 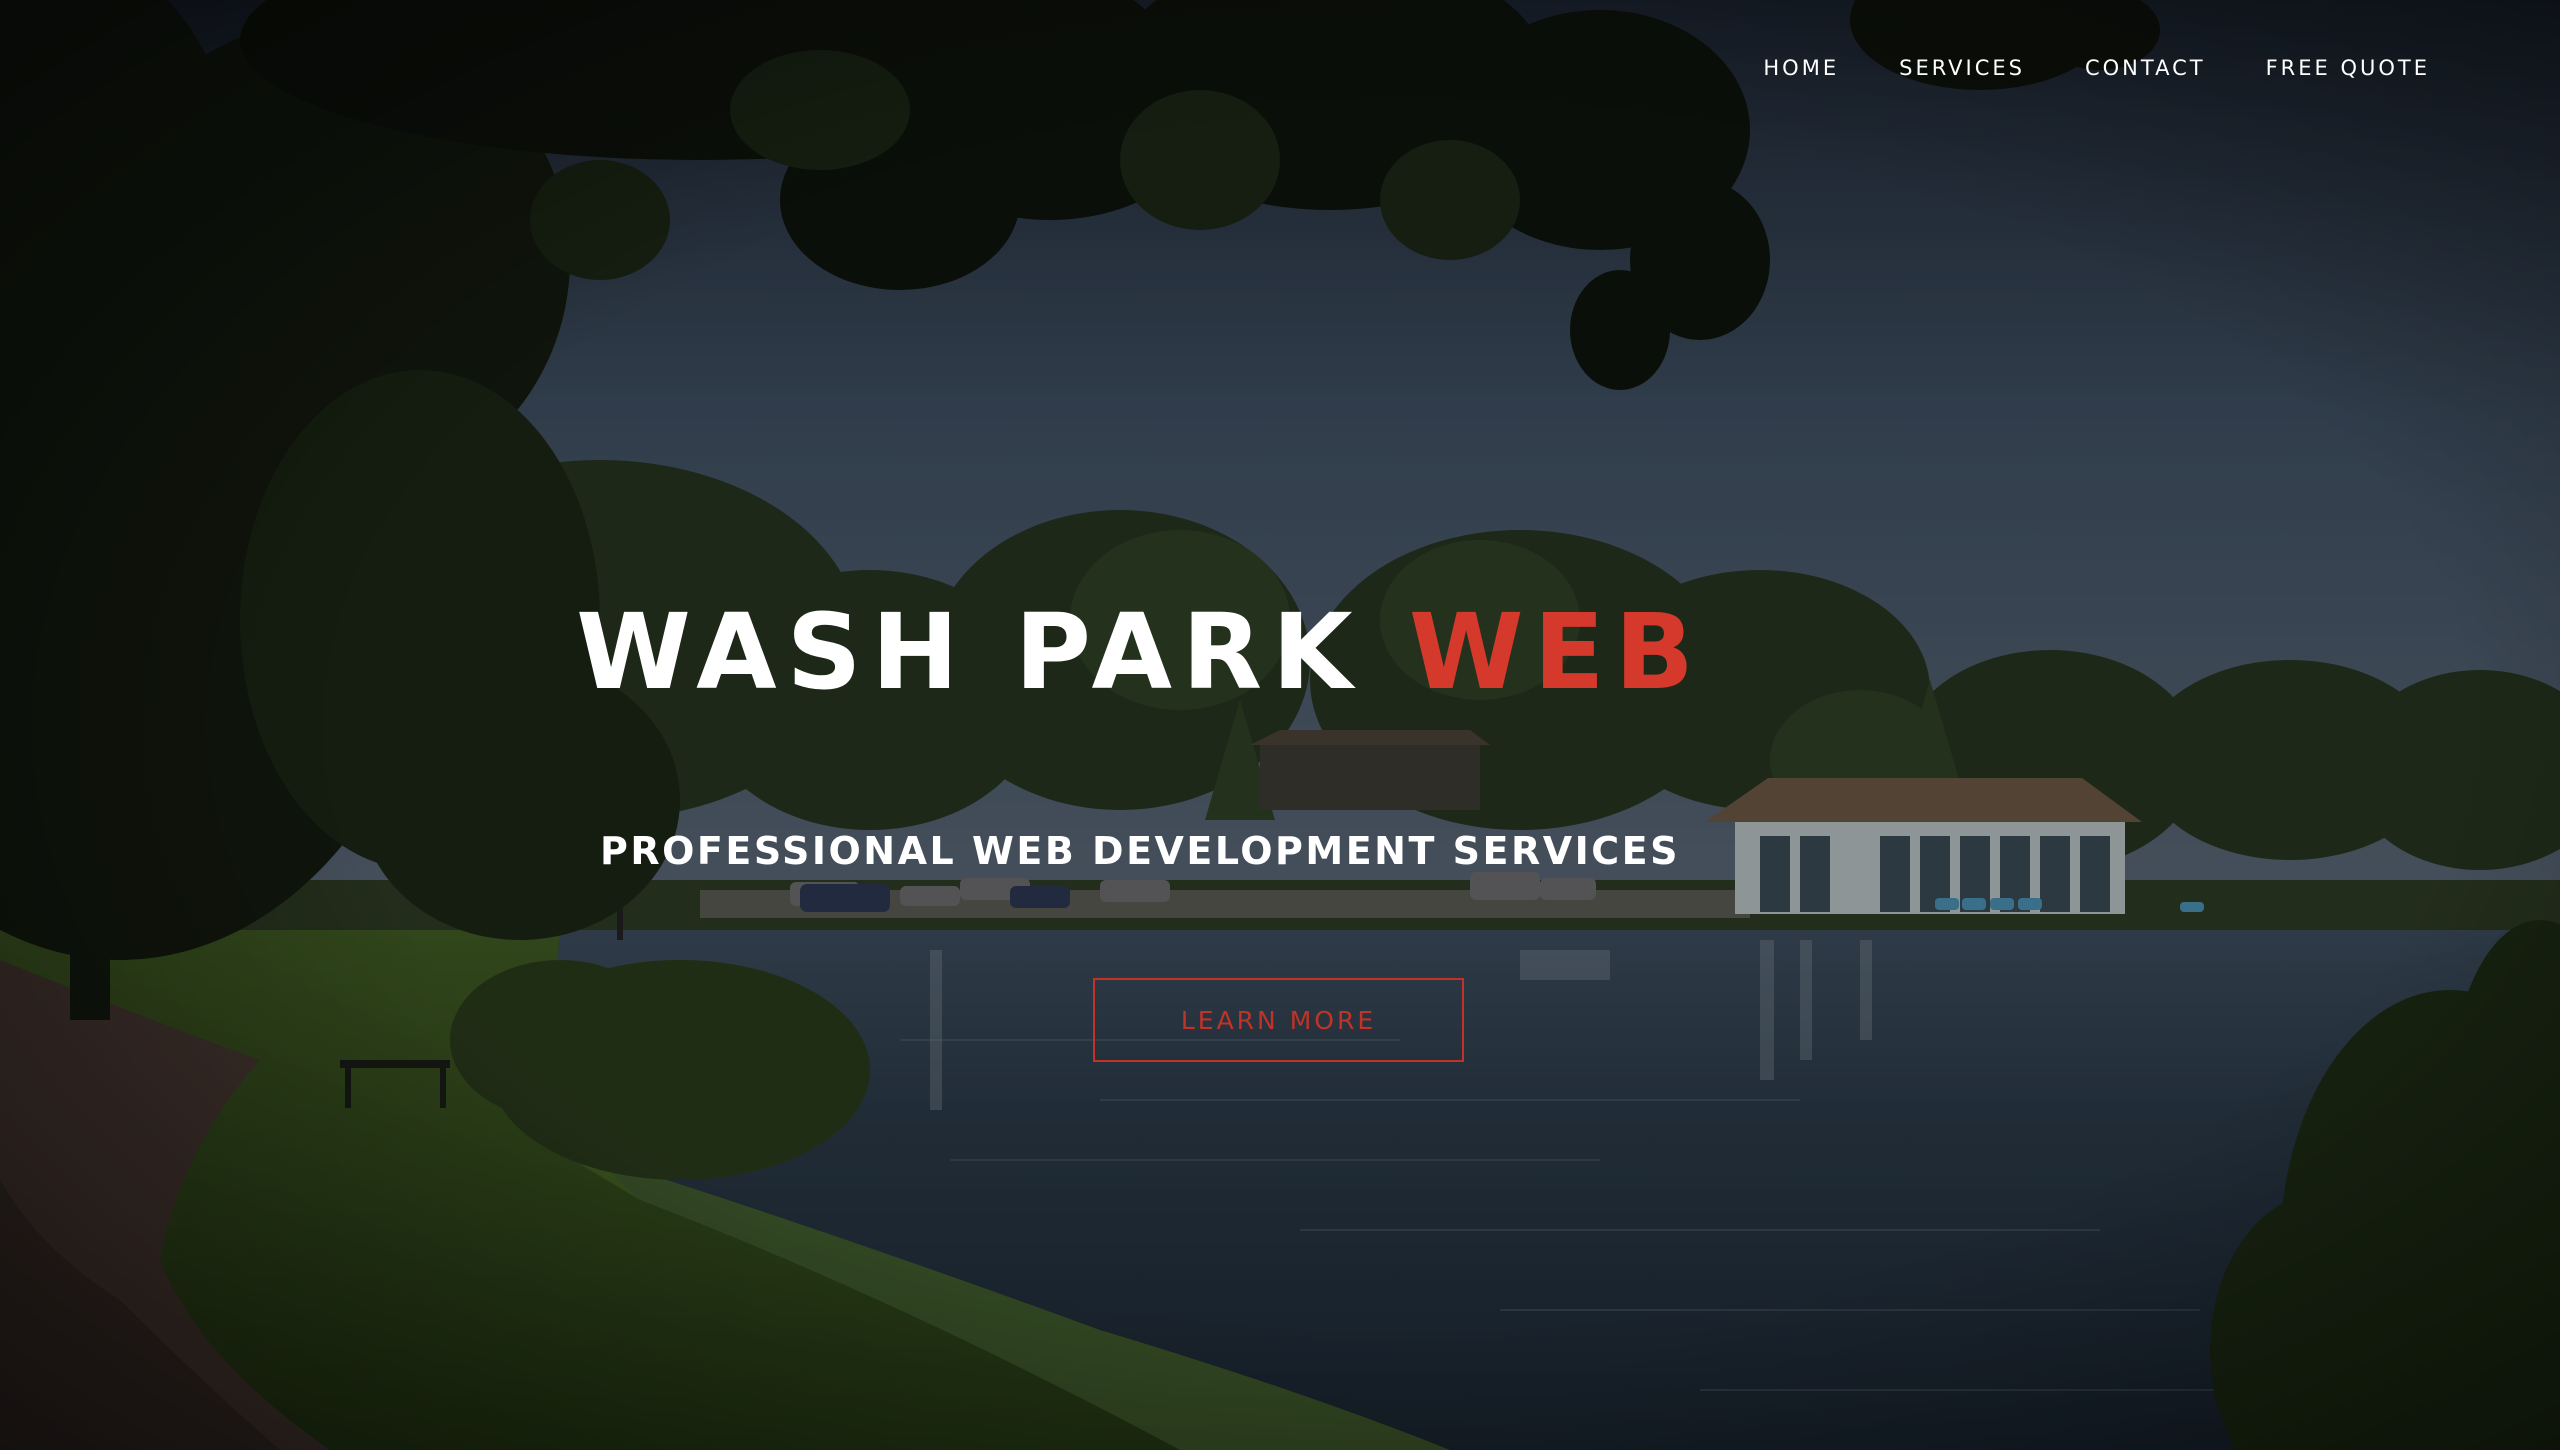 I want to click on hero-title: WASH PARK WEB, so click(x=1280, y=652).